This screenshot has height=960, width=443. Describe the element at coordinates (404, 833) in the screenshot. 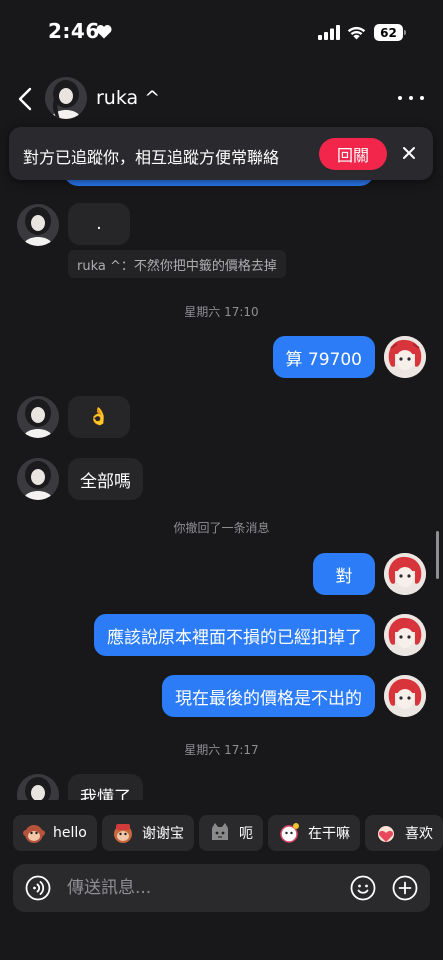

I see `quick-reply-chip: 喜欢` at that location.